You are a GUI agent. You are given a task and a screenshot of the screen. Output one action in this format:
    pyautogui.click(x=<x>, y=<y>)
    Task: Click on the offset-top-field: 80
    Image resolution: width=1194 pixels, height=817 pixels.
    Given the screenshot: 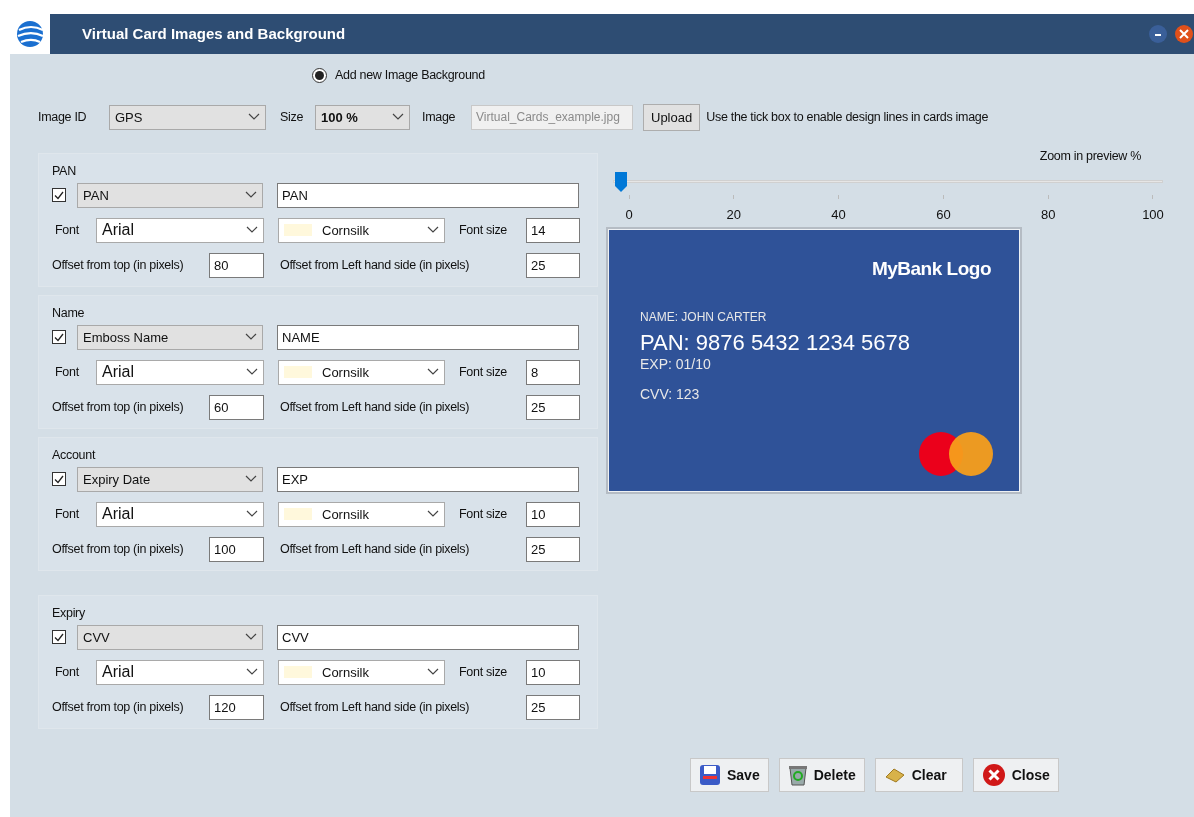 What is the action you would take?
    pyautogui.click(x=236, y=265)
    